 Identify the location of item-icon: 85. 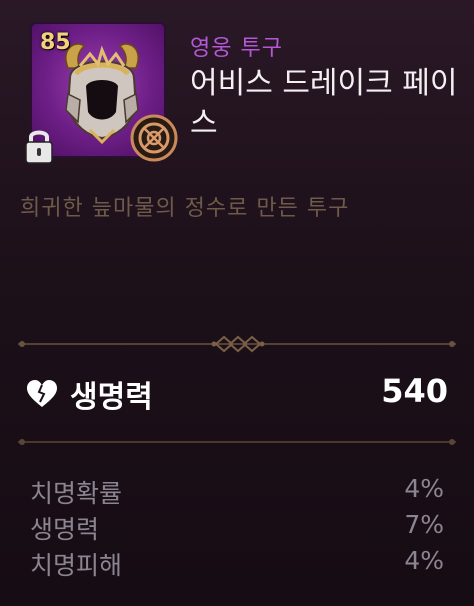
(101, 93).